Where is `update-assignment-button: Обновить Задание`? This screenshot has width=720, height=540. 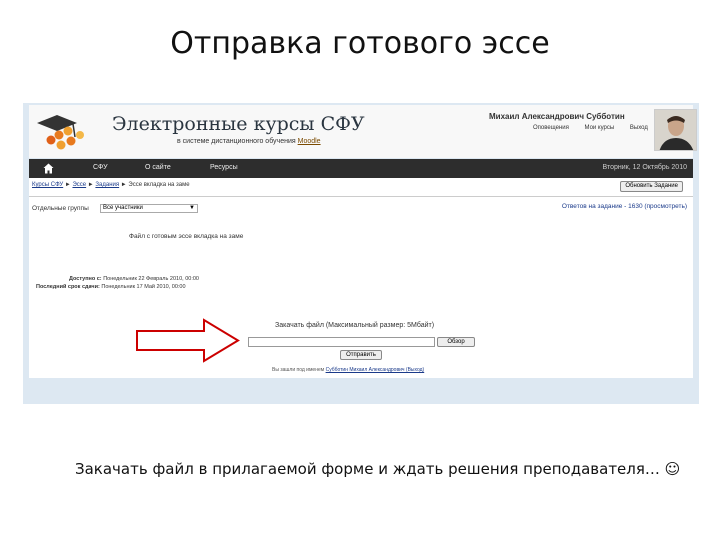 update-assignment-button: Обновить Задание is located at coordinates (651, 186).